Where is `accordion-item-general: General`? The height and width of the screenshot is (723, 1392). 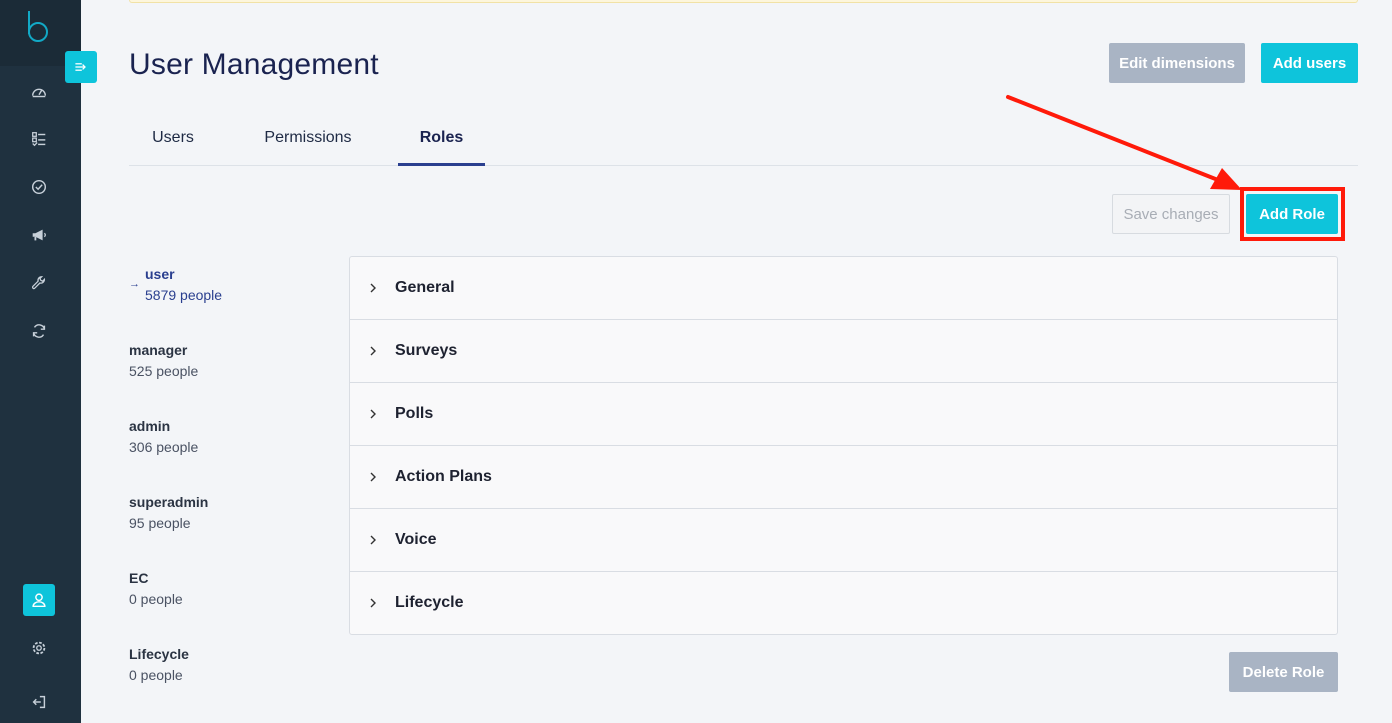
accordion-item-general: General is located at coordinates (843, 288).